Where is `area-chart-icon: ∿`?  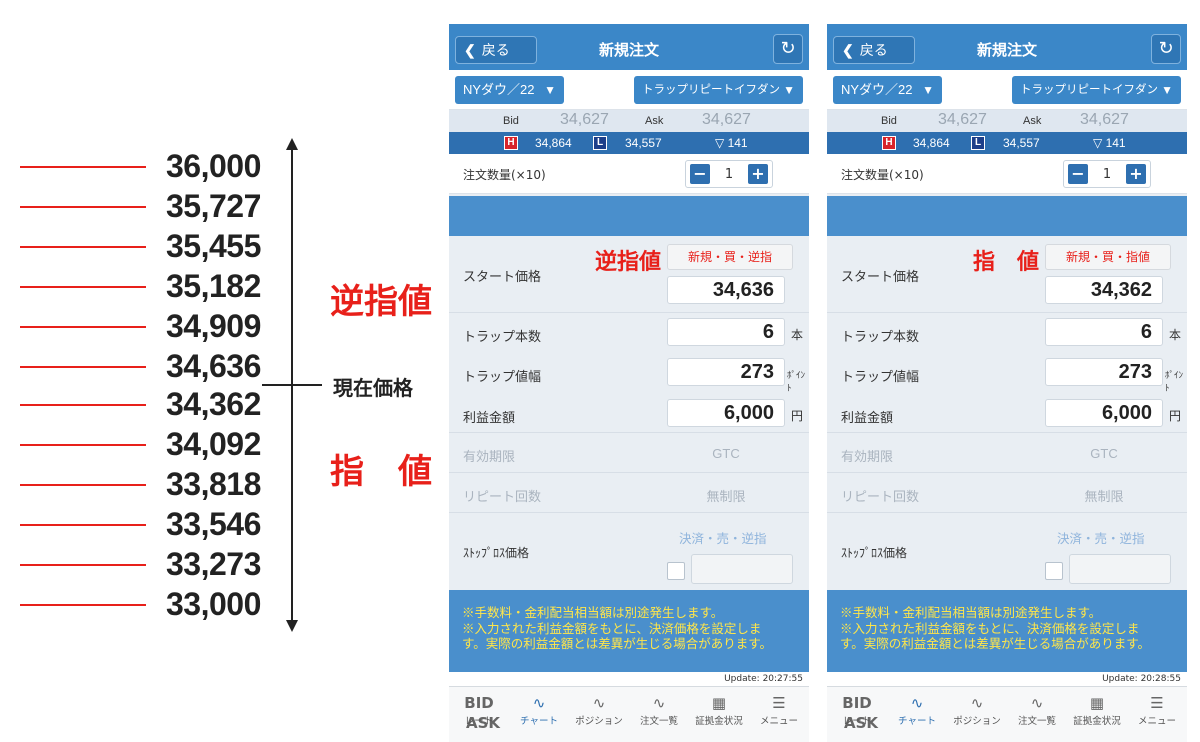 area-chart-icon: ∿ is located at coordinates (599, 703).